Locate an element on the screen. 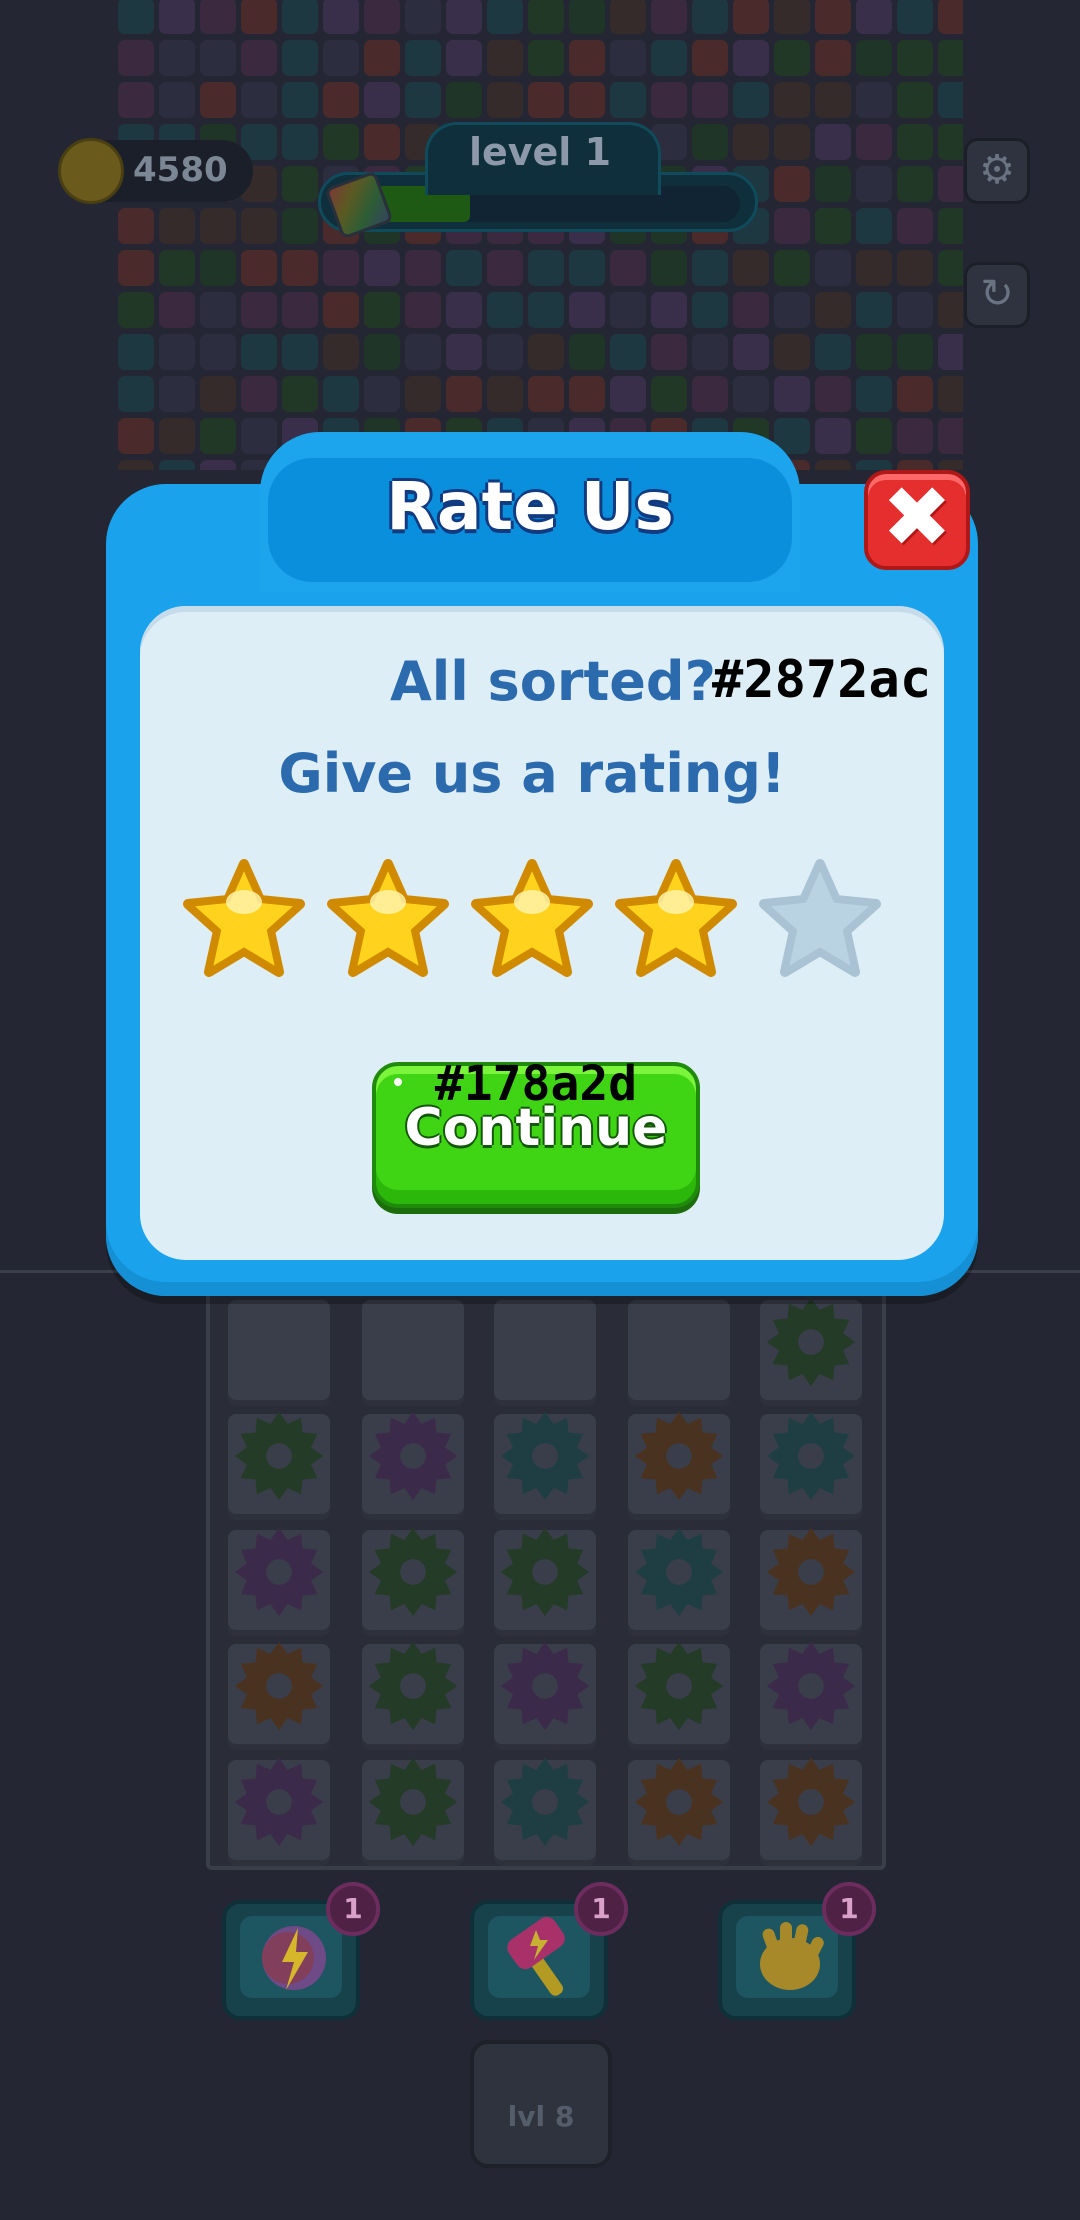 This screenshot has height=2220, width=1080. lightning-gear-icon is located at coordinates (294, 1958).